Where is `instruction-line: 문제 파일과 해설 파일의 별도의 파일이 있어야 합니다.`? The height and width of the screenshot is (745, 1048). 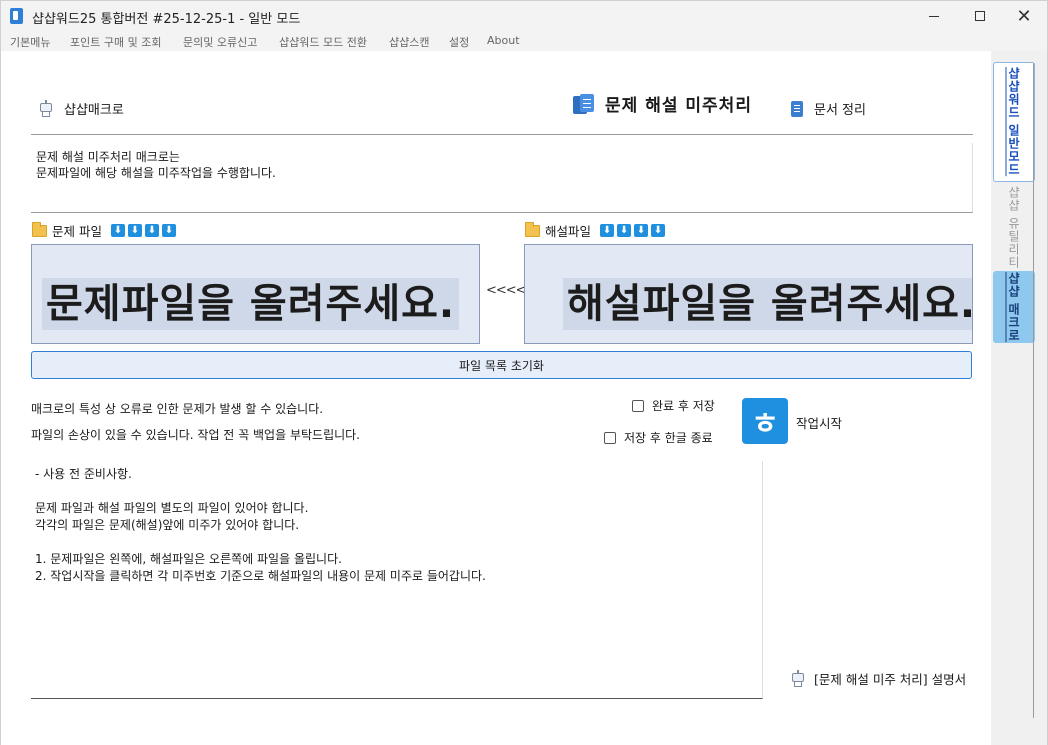 instruction-line: 문제 파일과 해설 파일의 별도의 파일이 있어야 합니다. is located at coordinates (172, 508).